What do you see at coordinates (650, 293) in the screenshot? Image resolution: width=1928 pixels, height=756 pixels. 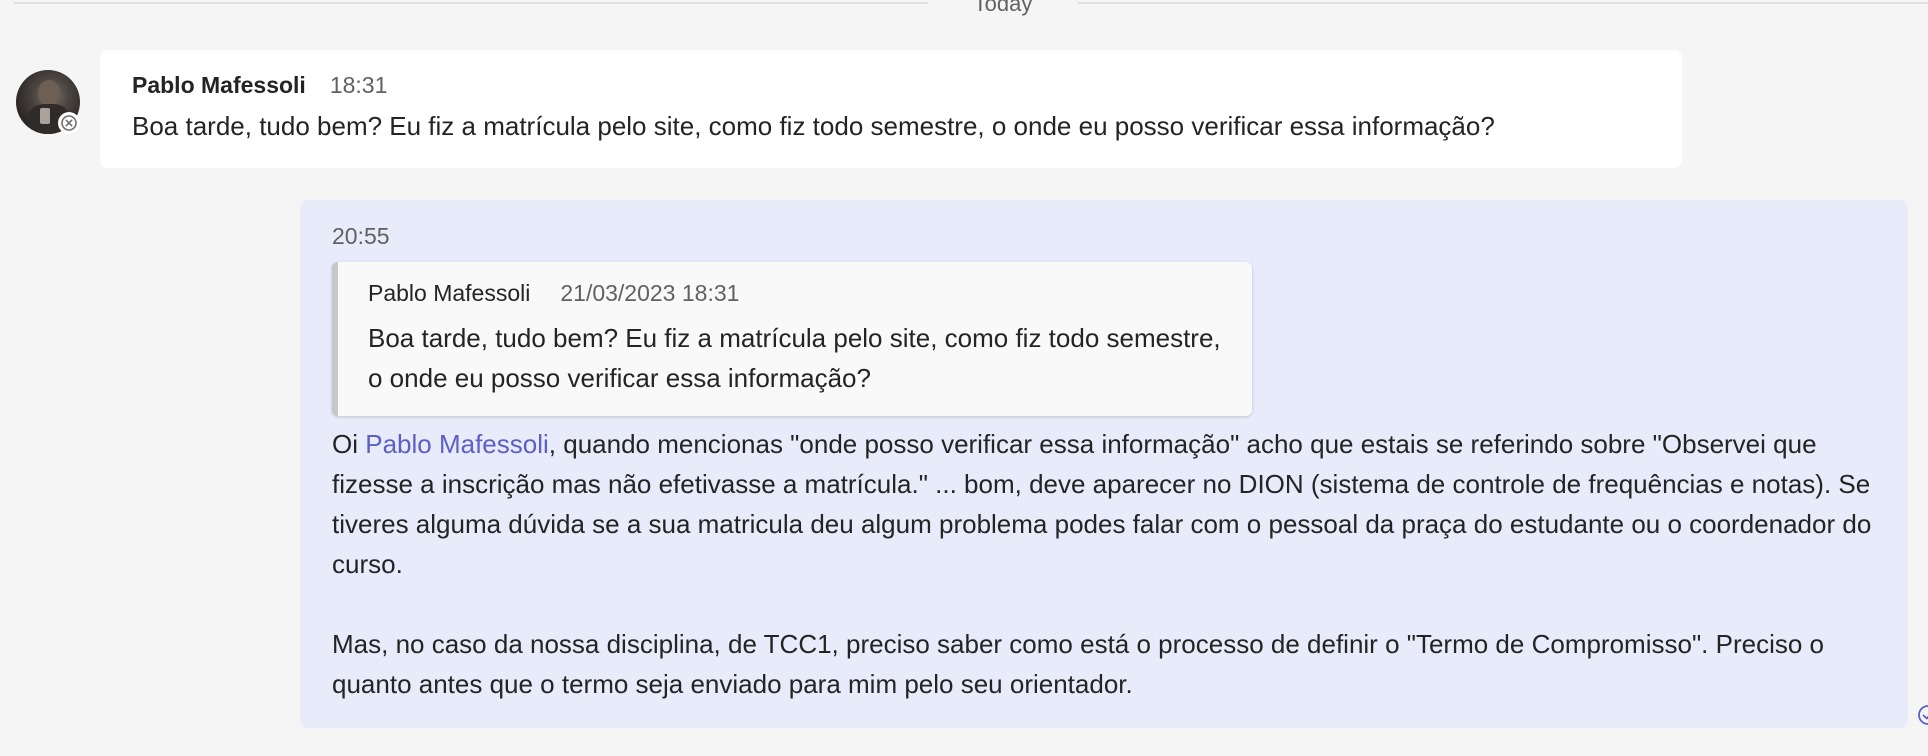 I see `quote-timestamp: 21/03/2023 18:31` at bounding box center [650, 293].